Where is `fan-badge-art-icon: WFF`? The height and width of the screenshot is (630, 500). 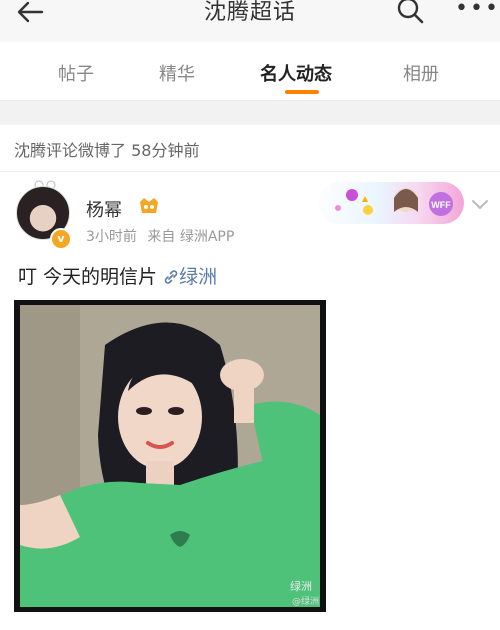
fan-badge-art-icon: WFF is located at coordinates (394, 202).